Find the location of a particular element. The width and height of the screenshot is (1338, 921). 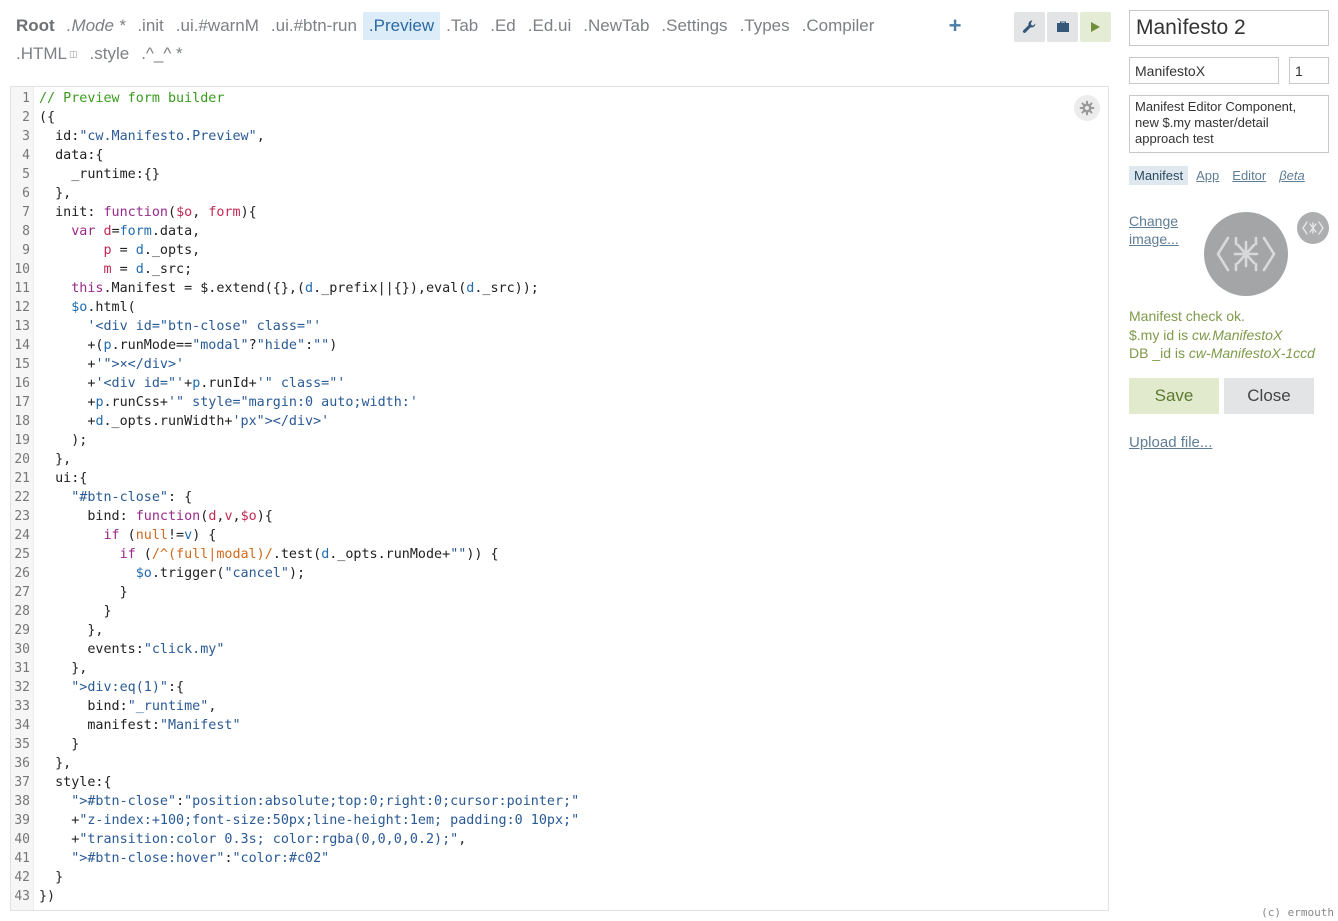

code-line: 20 }, is located at coordinates (559, 459).